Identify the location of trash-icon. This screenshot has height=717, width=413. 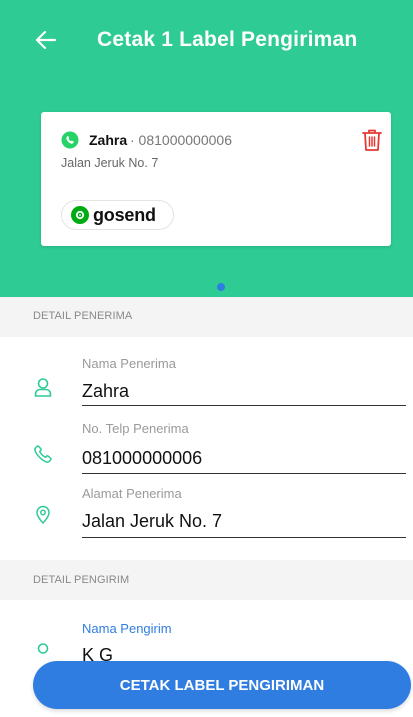
(372, 140).